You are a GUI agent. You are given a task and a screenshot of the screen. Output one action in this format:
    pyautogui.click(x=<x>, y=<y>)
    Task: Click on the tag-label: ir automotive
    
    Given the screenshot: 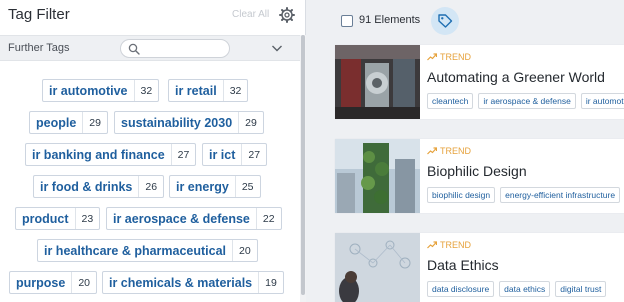 What is the action you would take?
    pyautogui.click(x=88, y=90)
    